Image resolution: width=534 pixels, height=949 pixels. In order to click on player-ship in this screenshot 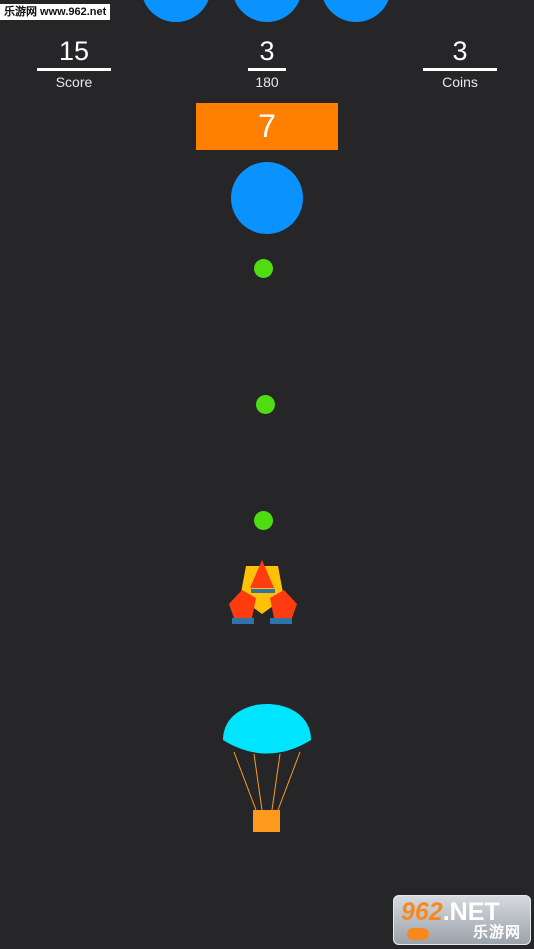, I will do `click(263, 593)`.